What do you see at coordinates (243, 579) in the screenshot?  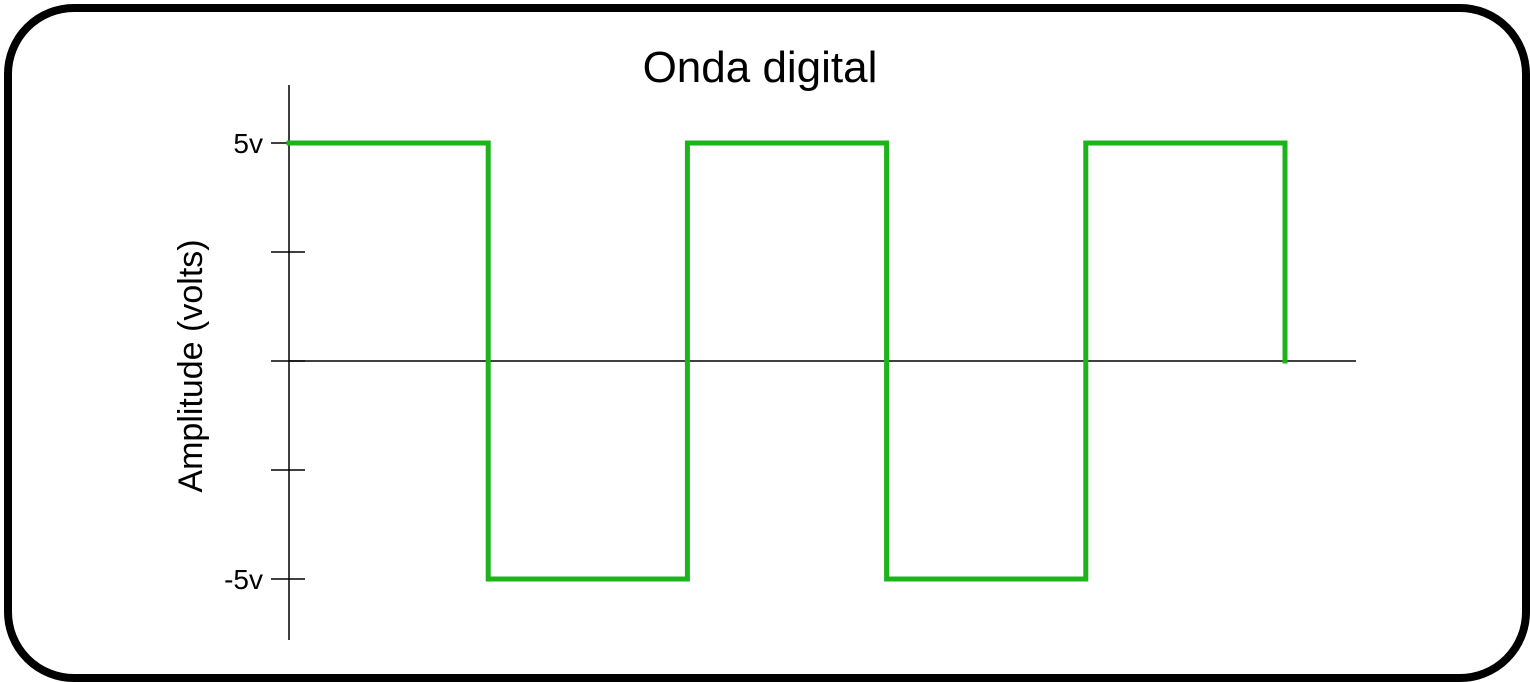 I see `y-tick-label: -5v` at bounding box center [243, 579].